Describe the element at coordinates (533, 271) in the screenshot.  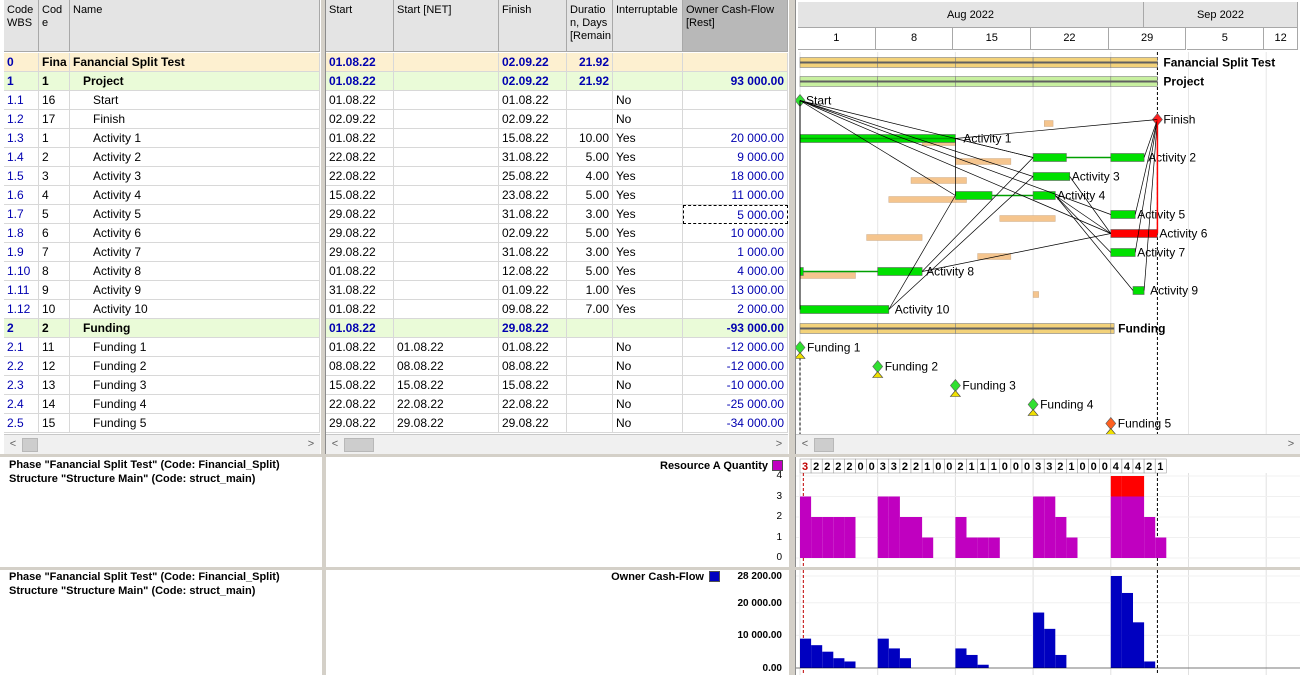
I see `cell-finish: 12.08.22` at that location.